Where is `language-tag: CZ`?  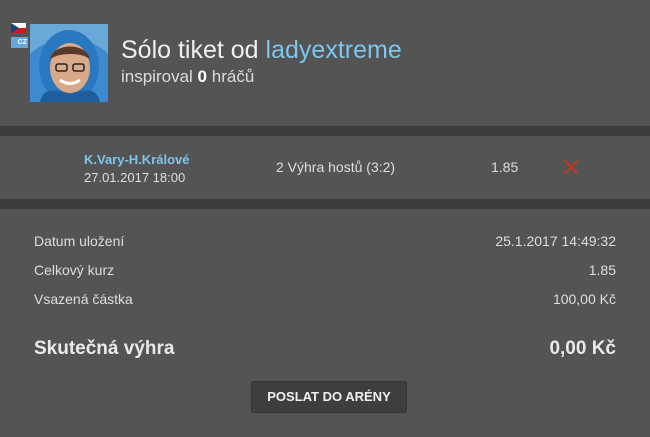 language-tag: CZ is located at coordinates (19, 42).